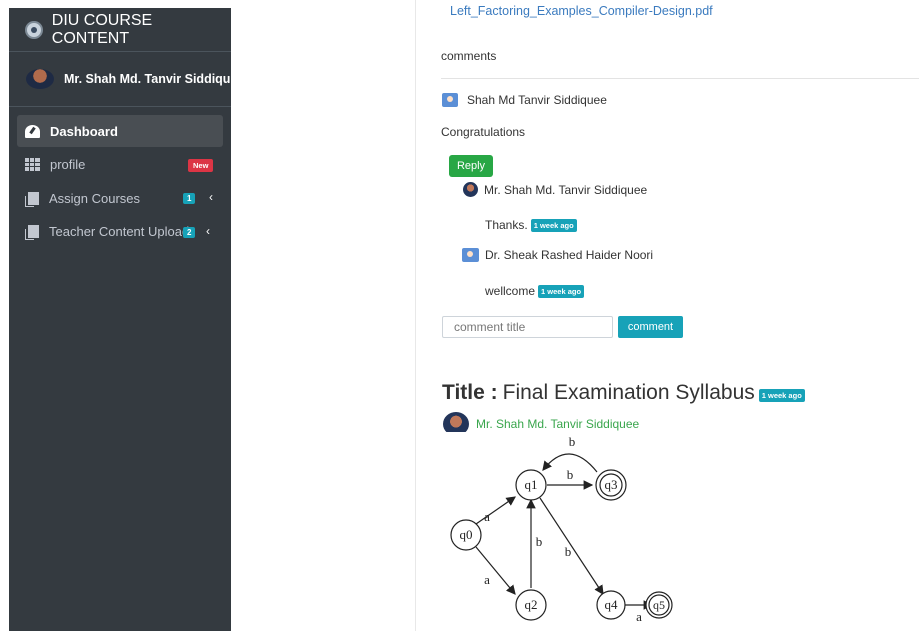  I want to click on dashboard-icon, so click(32, 131).